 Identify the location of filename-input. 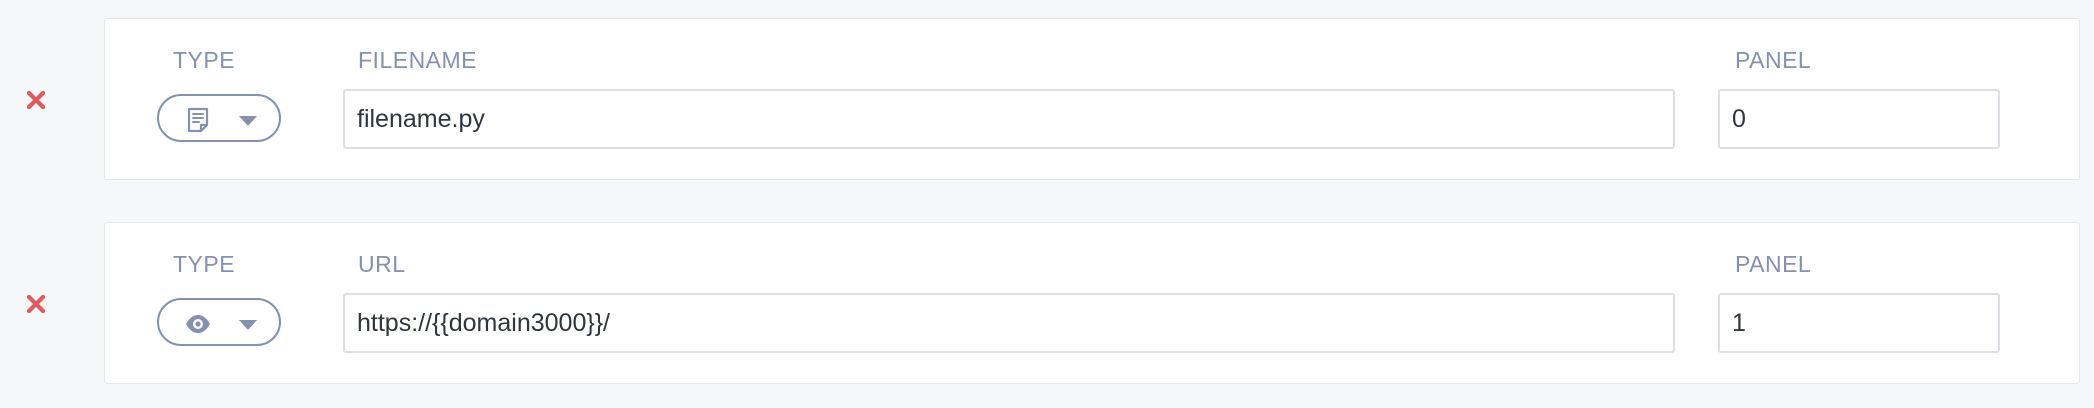
(1009, 119).